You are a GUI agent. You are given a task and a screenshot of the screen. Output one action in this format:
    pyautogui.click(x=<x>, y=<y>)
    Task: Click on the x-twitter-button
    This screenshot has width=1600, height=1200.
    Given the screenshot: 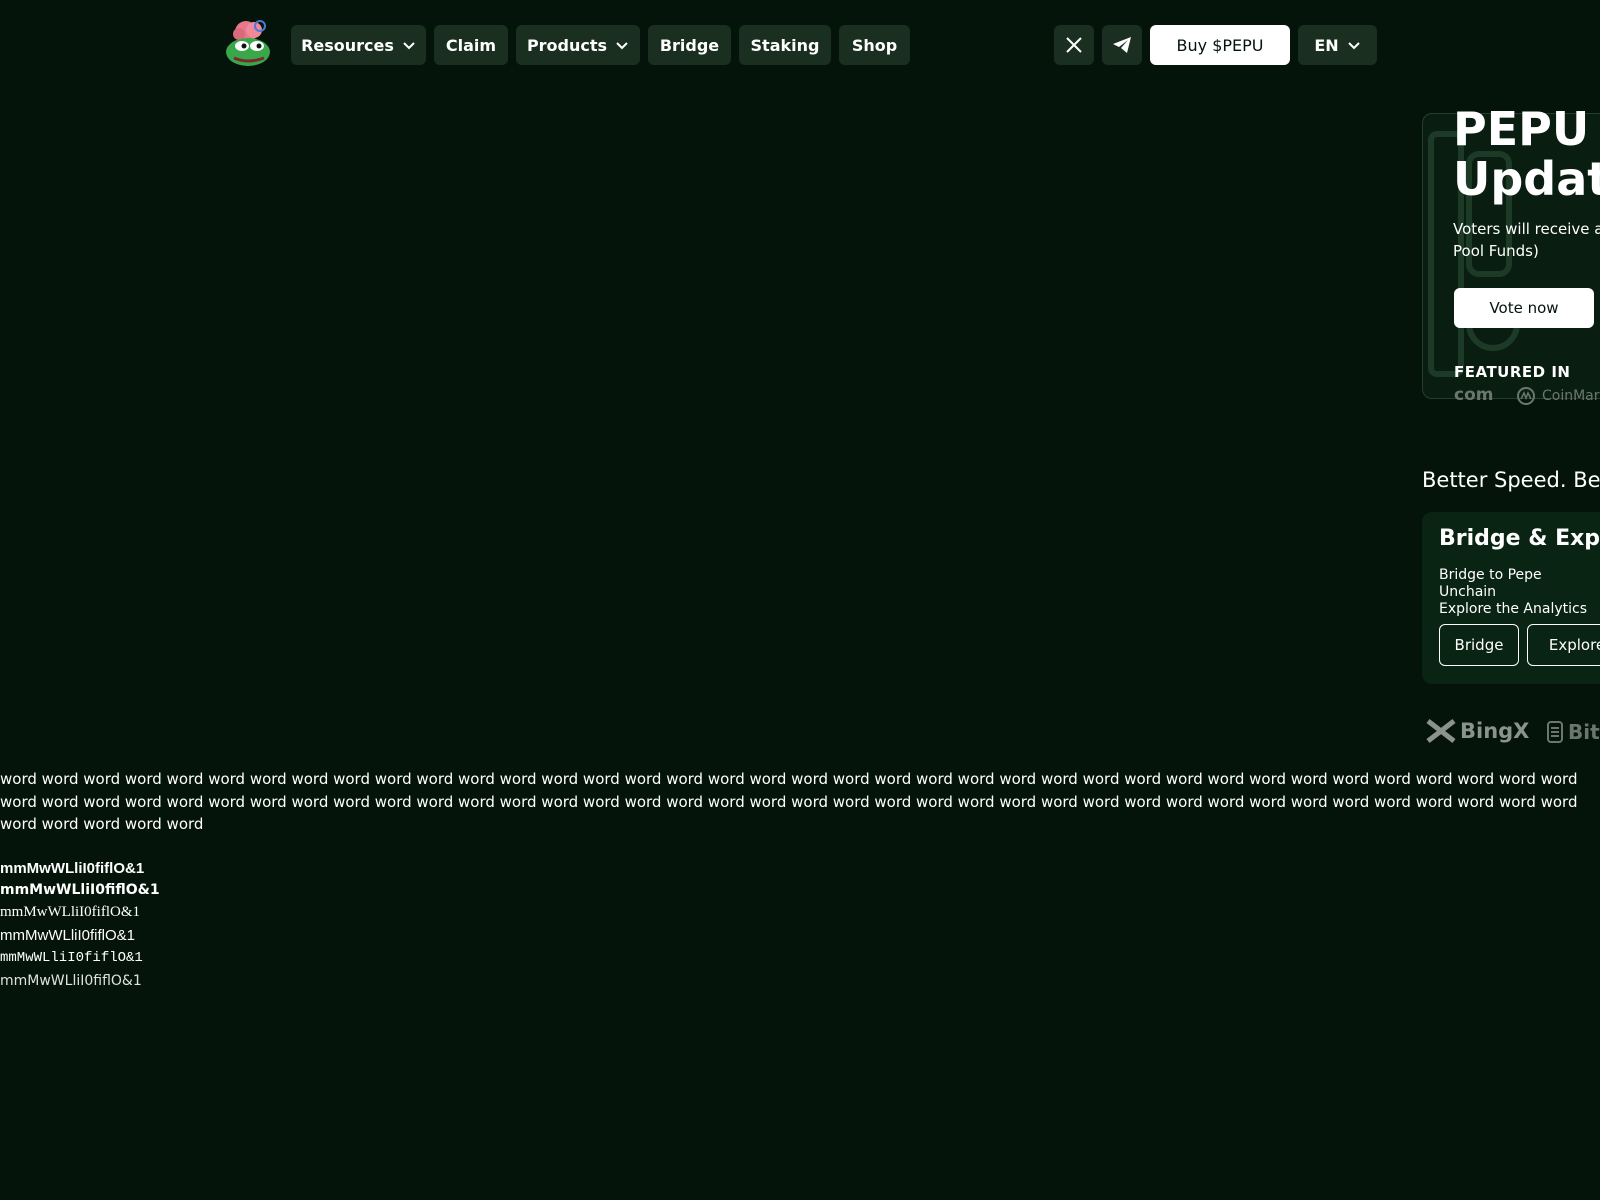 What is the action you would take?
    pyautogui.click(x=1074, y=45)
    